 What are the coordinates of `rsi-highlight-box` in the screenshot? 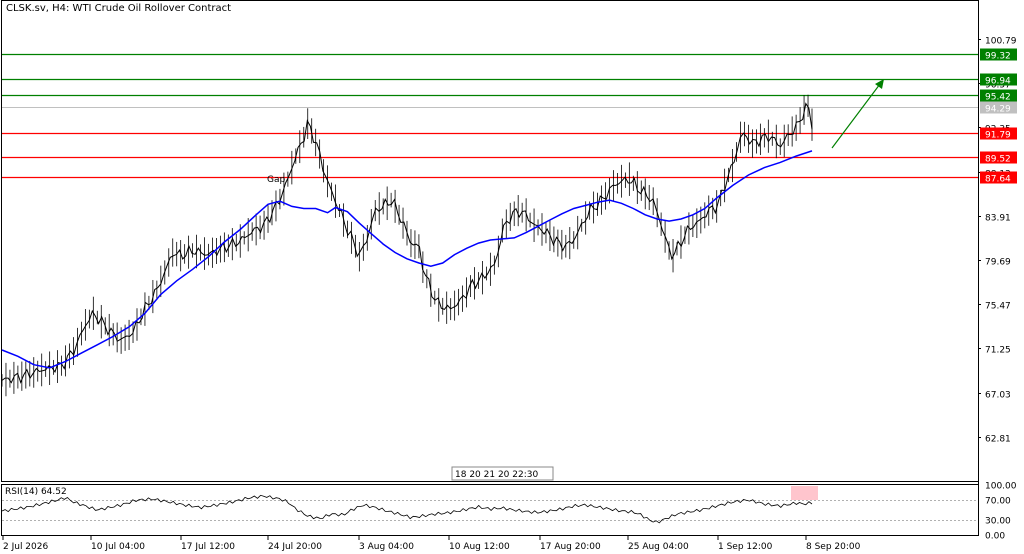 It's located at (804, 493).